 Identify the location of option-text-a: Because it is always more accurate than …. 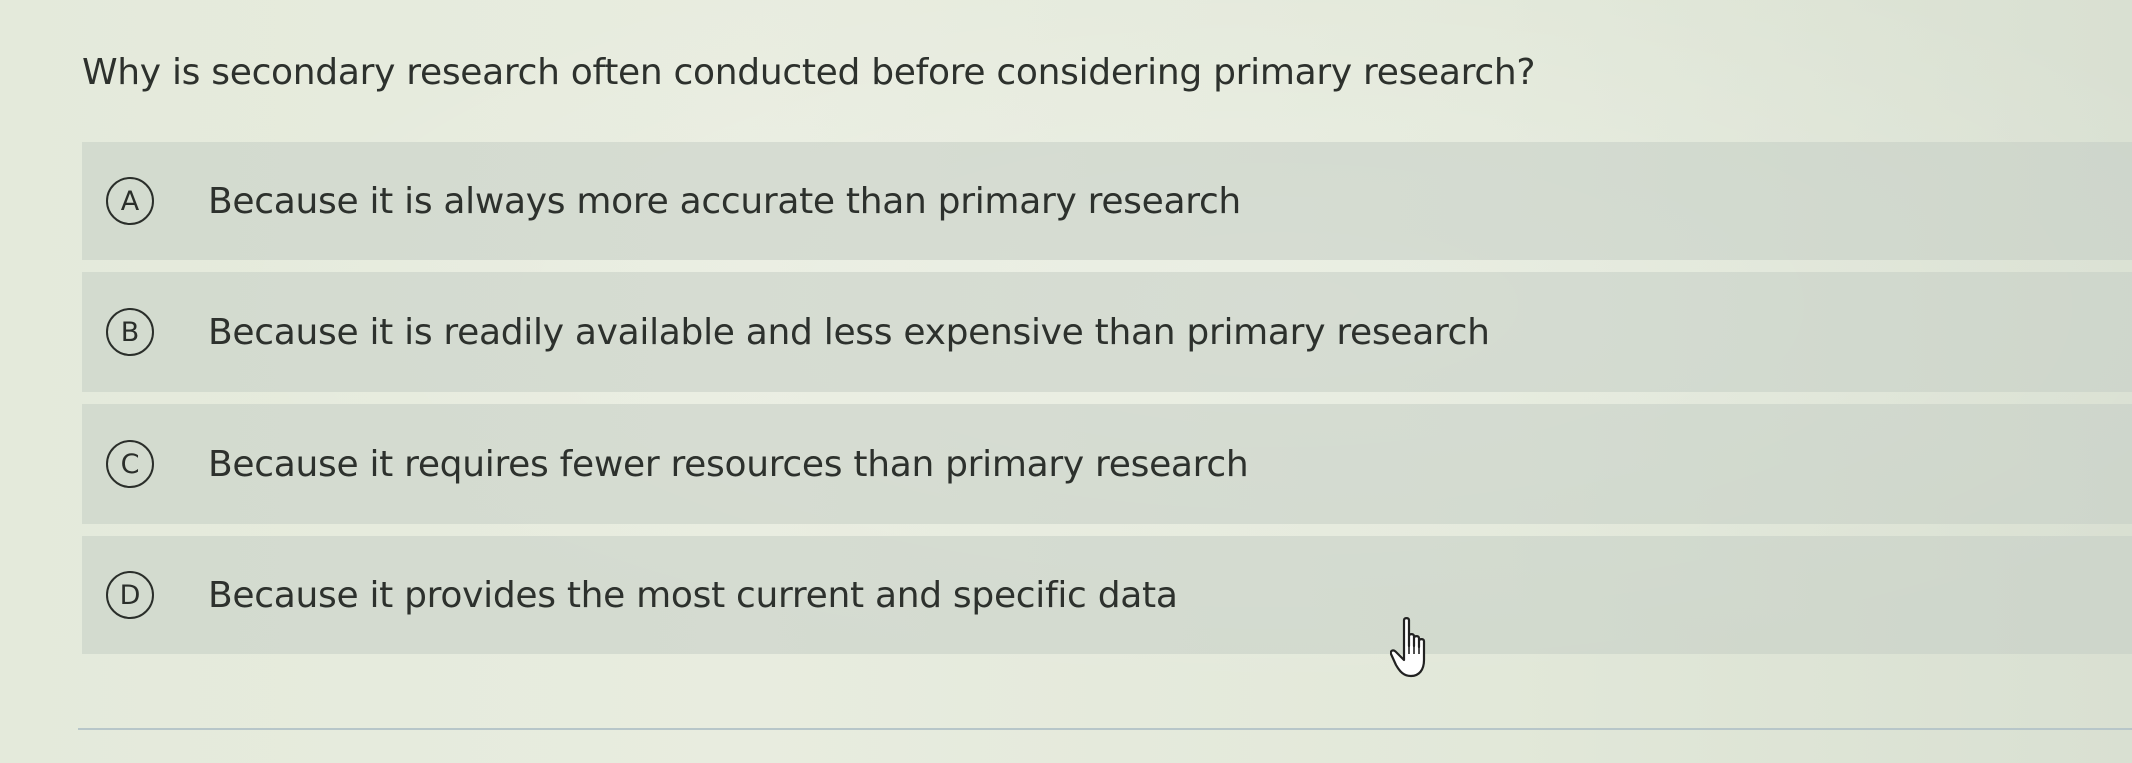
(724, 201).